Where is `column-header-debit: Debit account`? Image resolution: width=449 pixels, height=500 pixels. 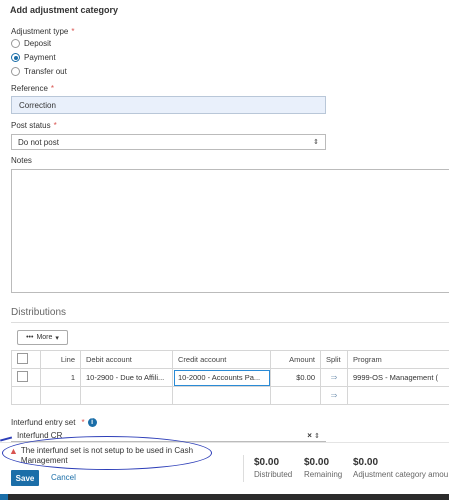 column-header-debit: Debit account is located at coordinates (126, 359).